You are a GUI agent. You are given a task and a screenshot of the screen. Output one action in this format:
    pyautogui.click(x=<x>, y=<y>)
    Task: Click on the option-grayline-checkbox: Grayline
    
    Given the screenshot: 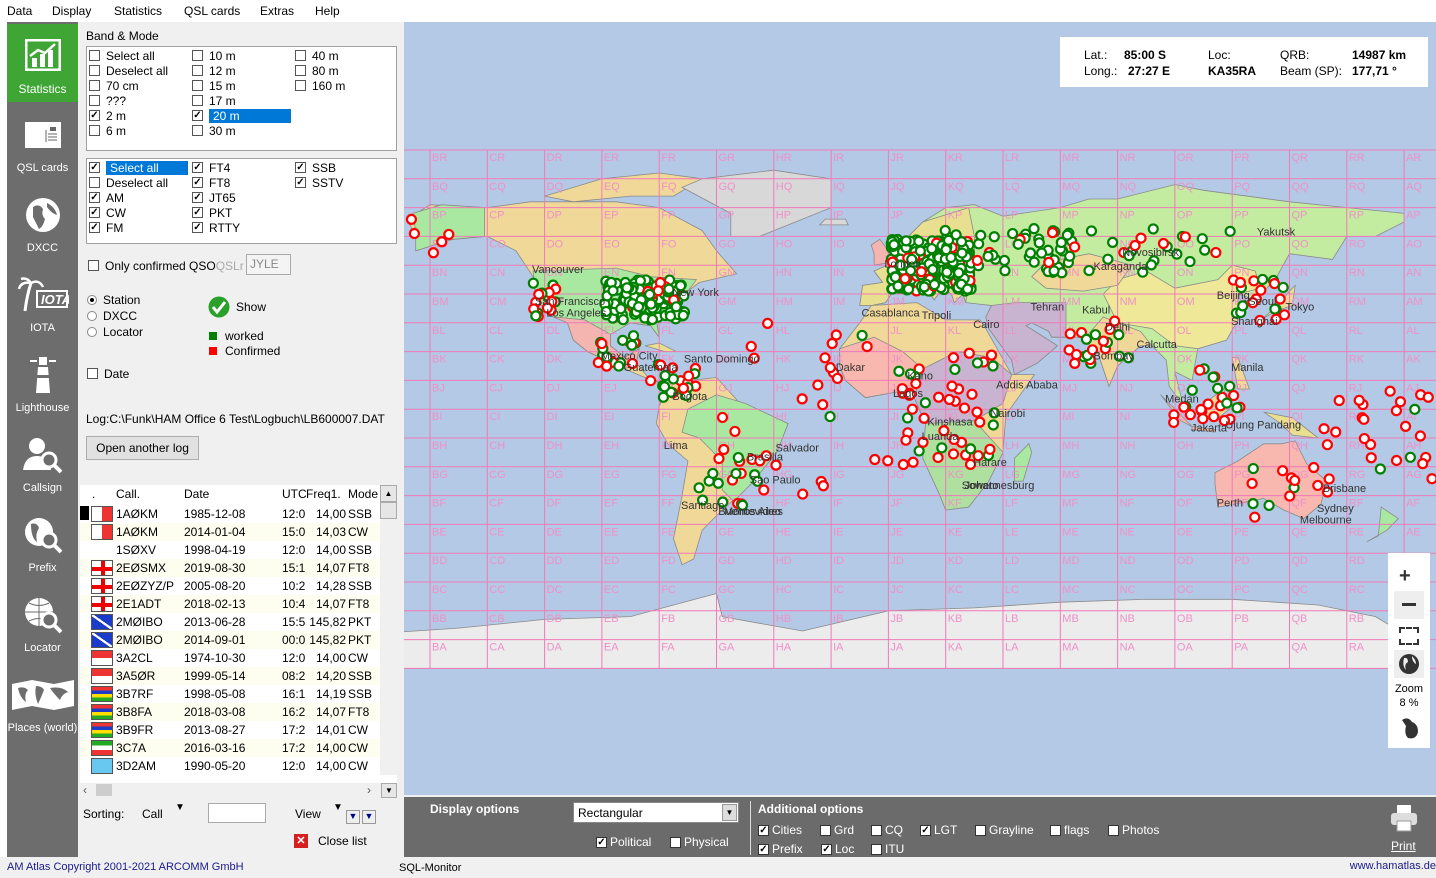 What is the action you would take?
    pyautogui.click(x=1004, y=830)
    